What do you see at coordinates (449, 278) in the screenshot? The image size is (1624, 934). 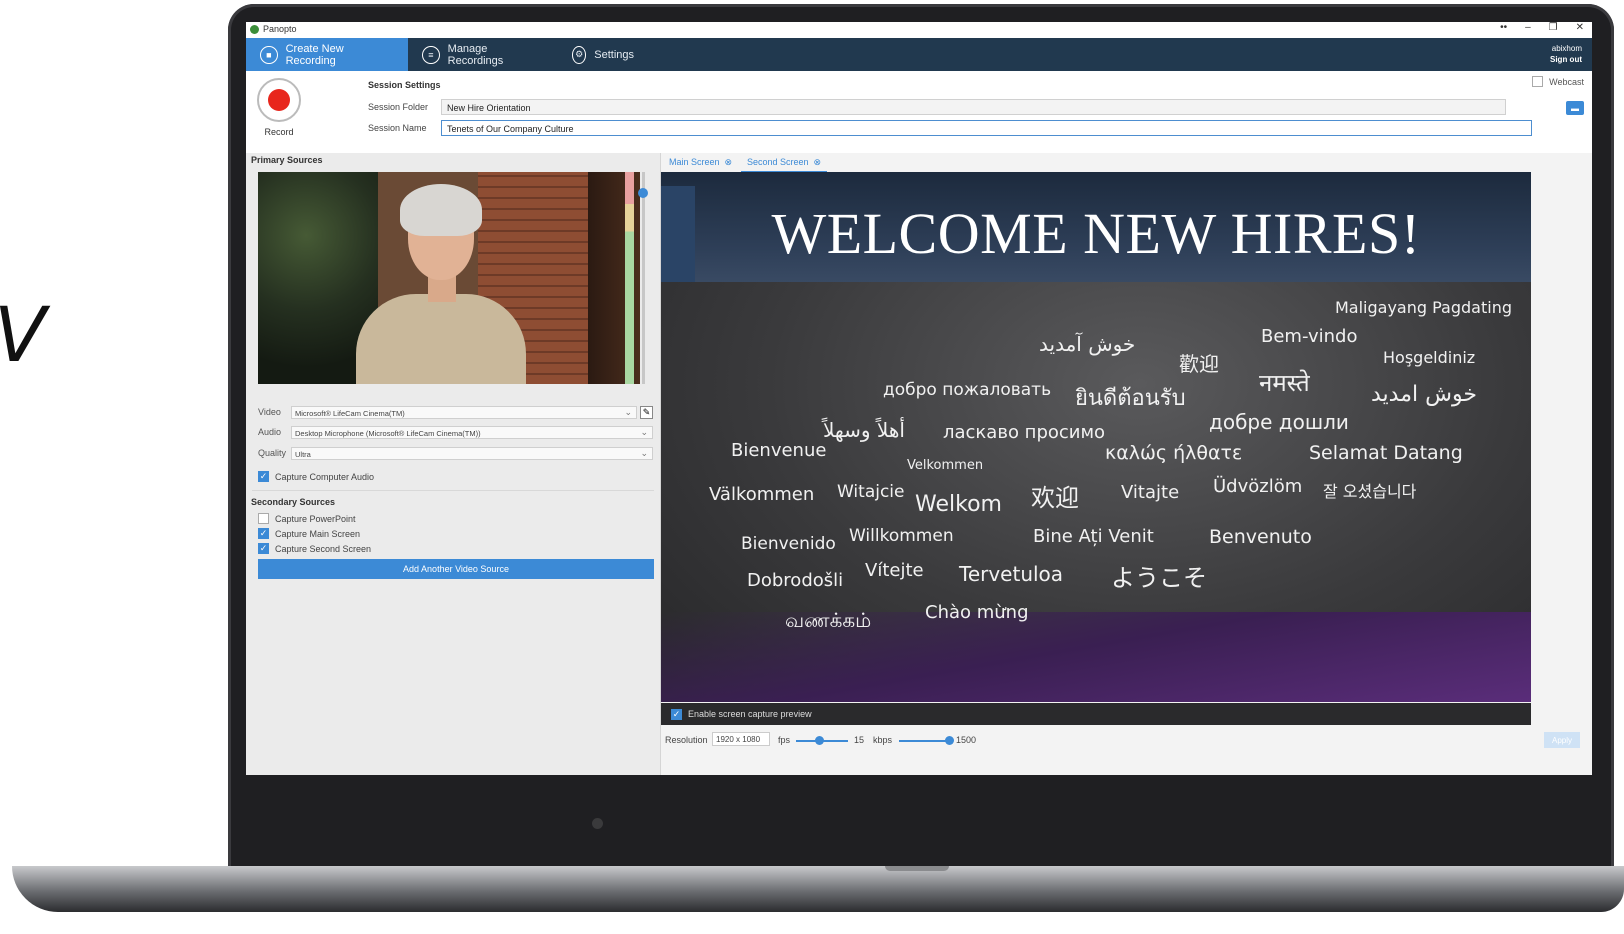 I see `webcam-preview` at bounding box center [449, 278].